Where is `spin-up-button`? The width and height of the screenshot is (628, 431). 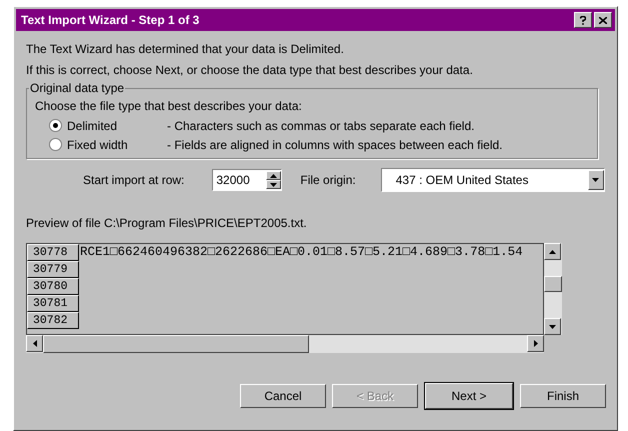 spin-up-button is located at coordinates (274, 175).